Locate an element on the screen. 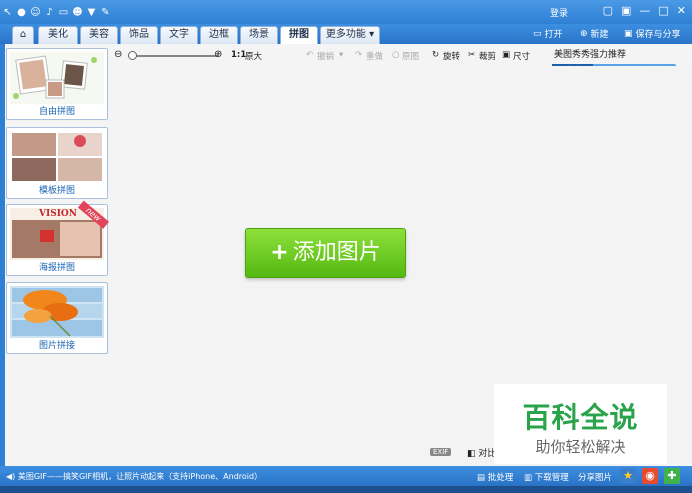 The height and width of the screenshot is (493, 692). resize-icon: ▣ is located at coordinates (506, 55).